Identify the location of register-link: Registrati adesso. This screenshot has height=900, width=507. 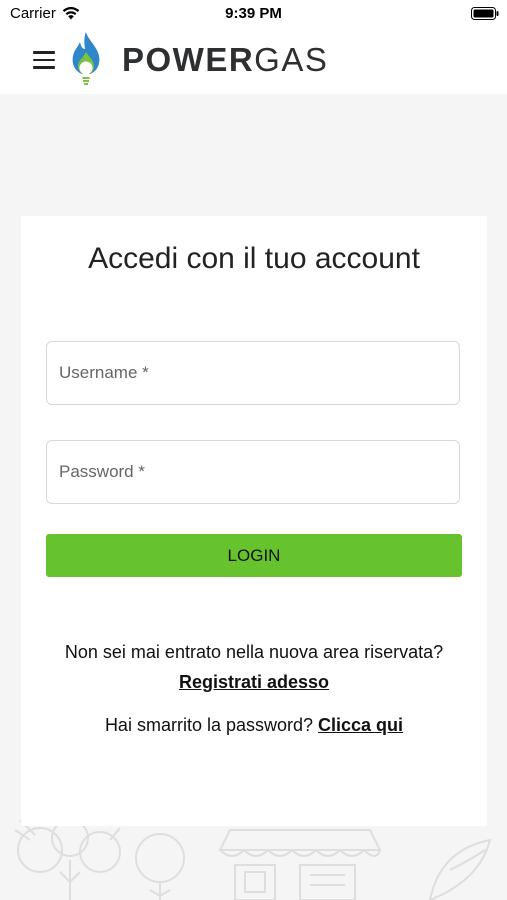
(254, 682).